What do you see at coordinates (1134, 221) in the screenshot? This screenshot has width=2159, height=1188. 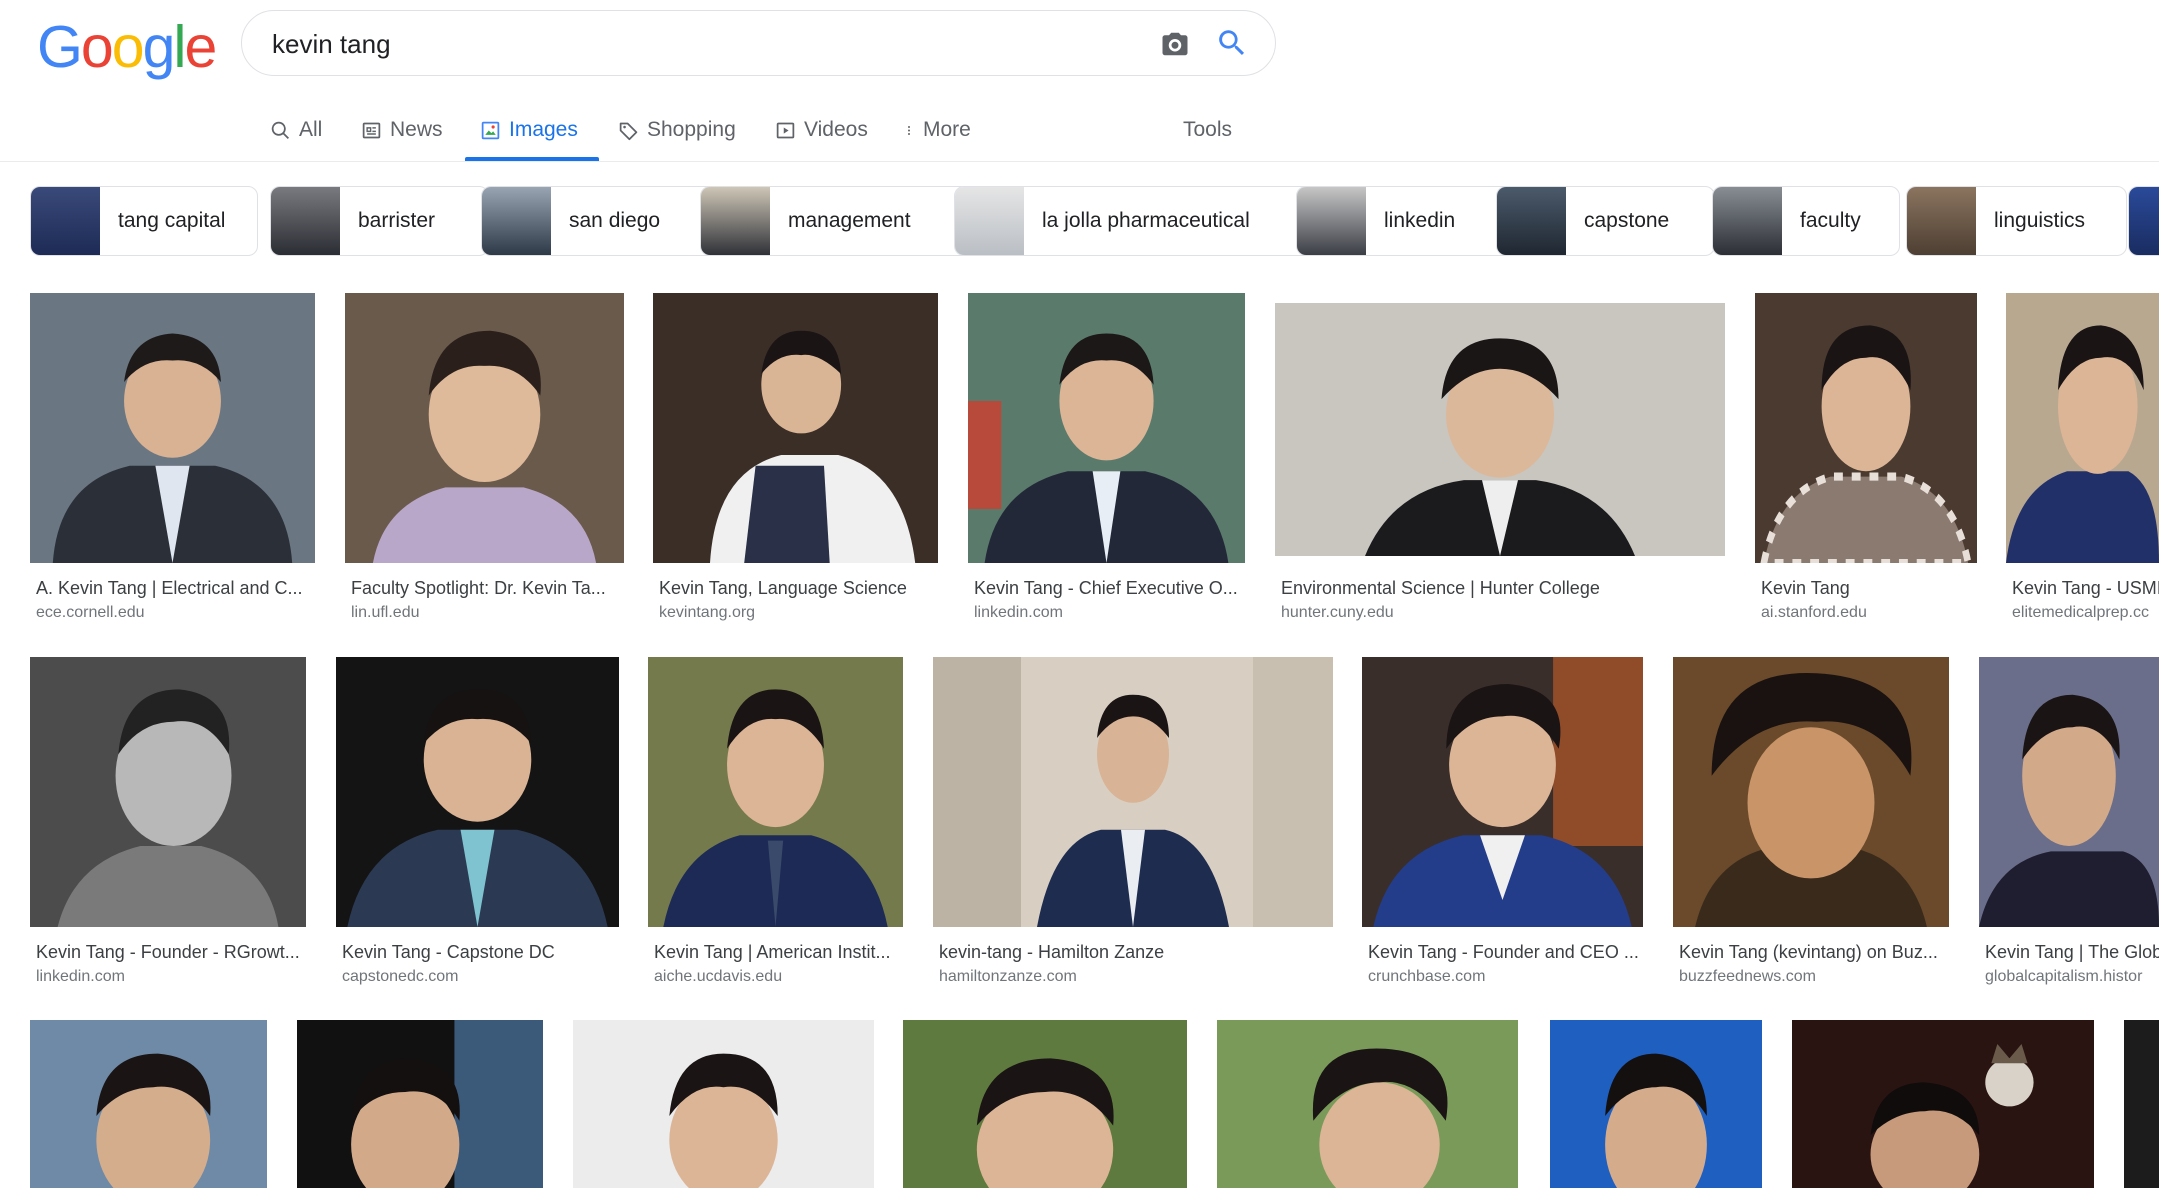 I see `chip-la-jolla-pharmaceutical: la jolla pharmaceutical` at bounding box center [1134, 221].